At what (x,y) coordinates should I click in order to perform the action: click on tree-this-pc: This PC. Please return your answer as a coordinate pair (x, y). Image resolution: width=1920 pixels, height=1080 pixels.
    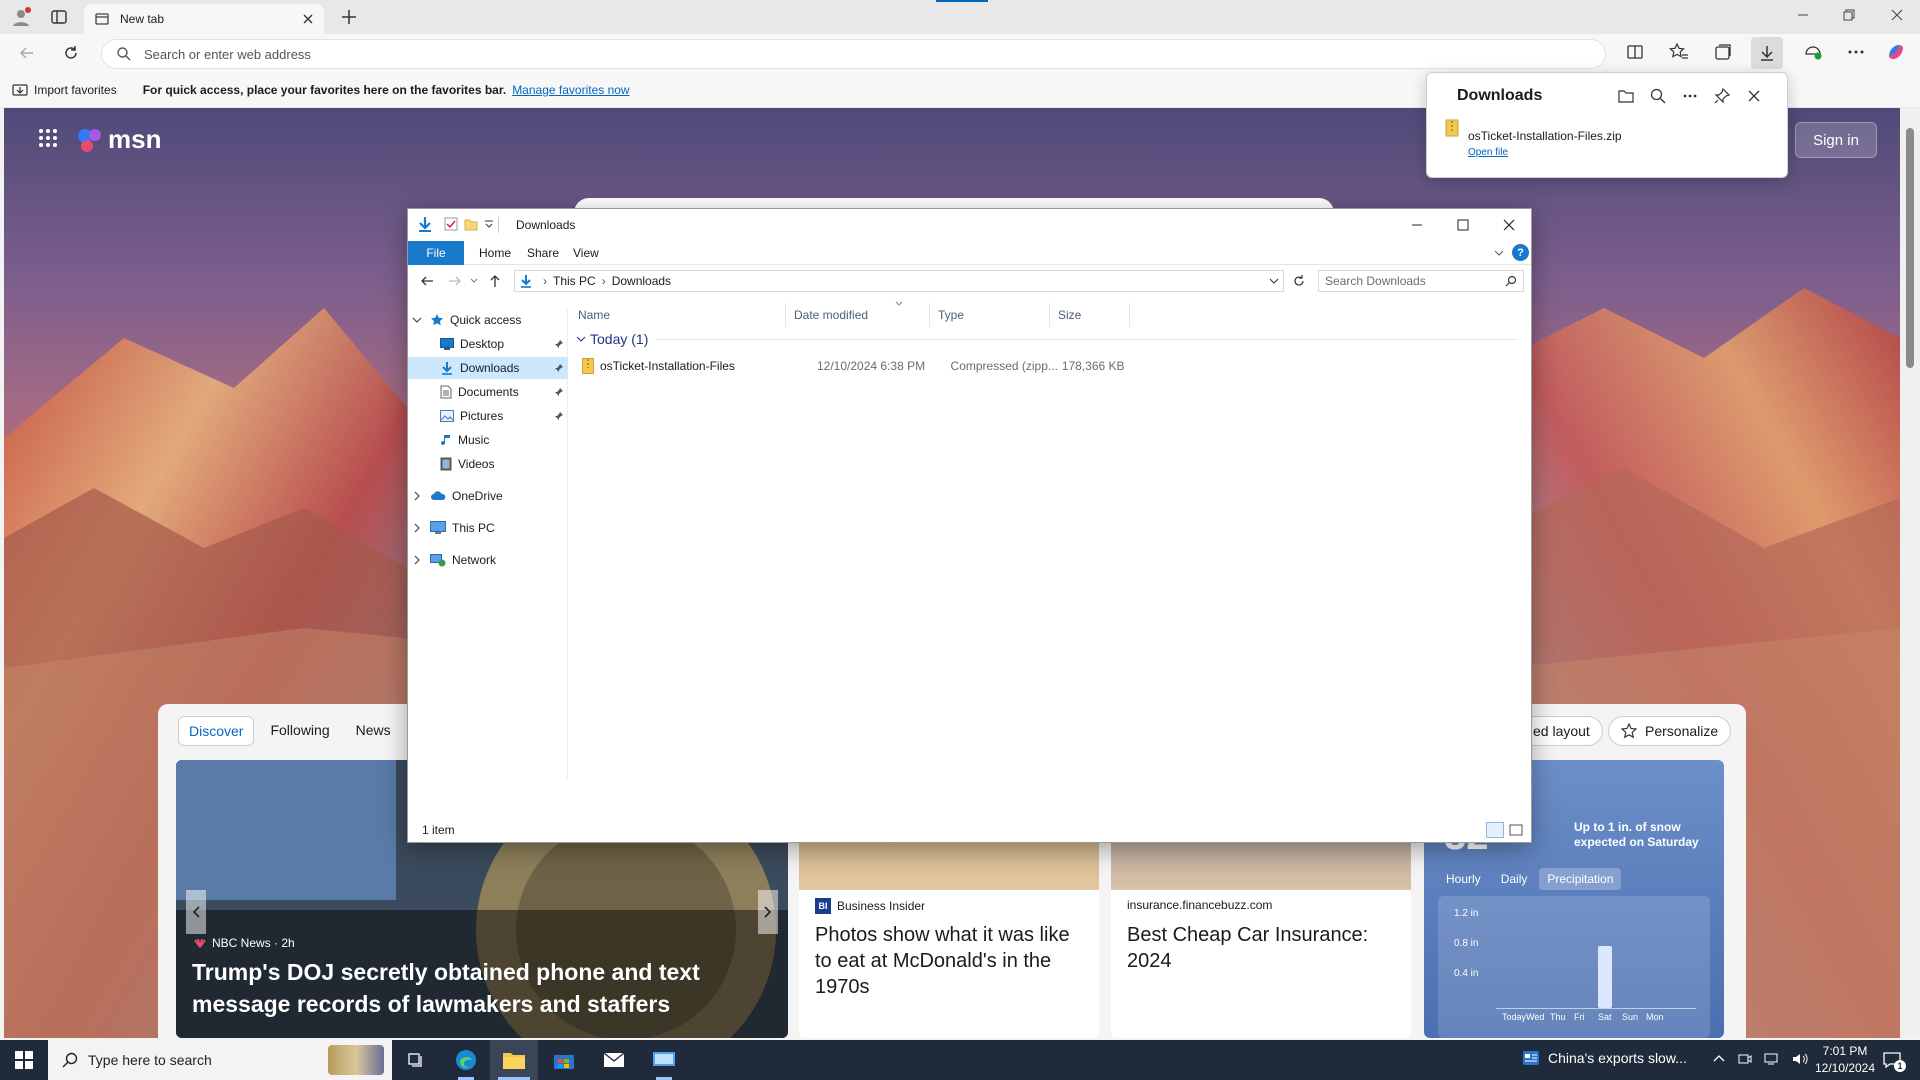
    Looking at the image, I should click on (487, 528).